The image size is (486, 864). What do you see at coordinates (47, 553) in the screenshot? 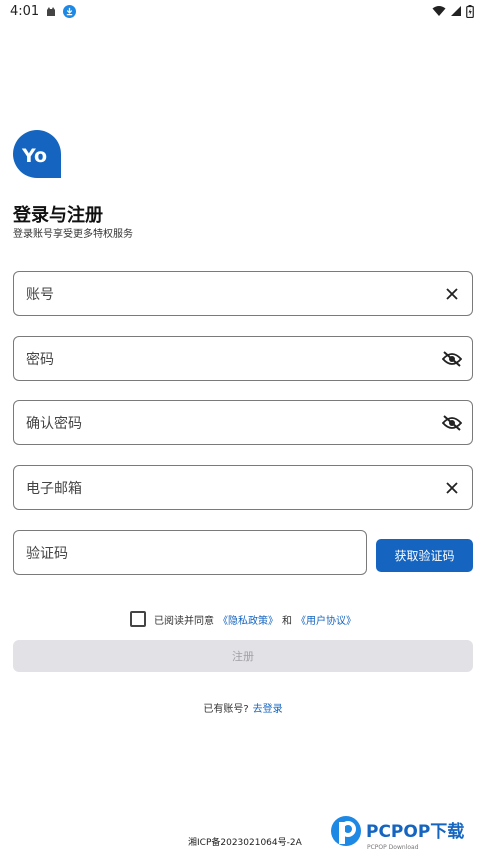
I see `verification-code-field-label: 验证码` at bounding box center [47, 553].